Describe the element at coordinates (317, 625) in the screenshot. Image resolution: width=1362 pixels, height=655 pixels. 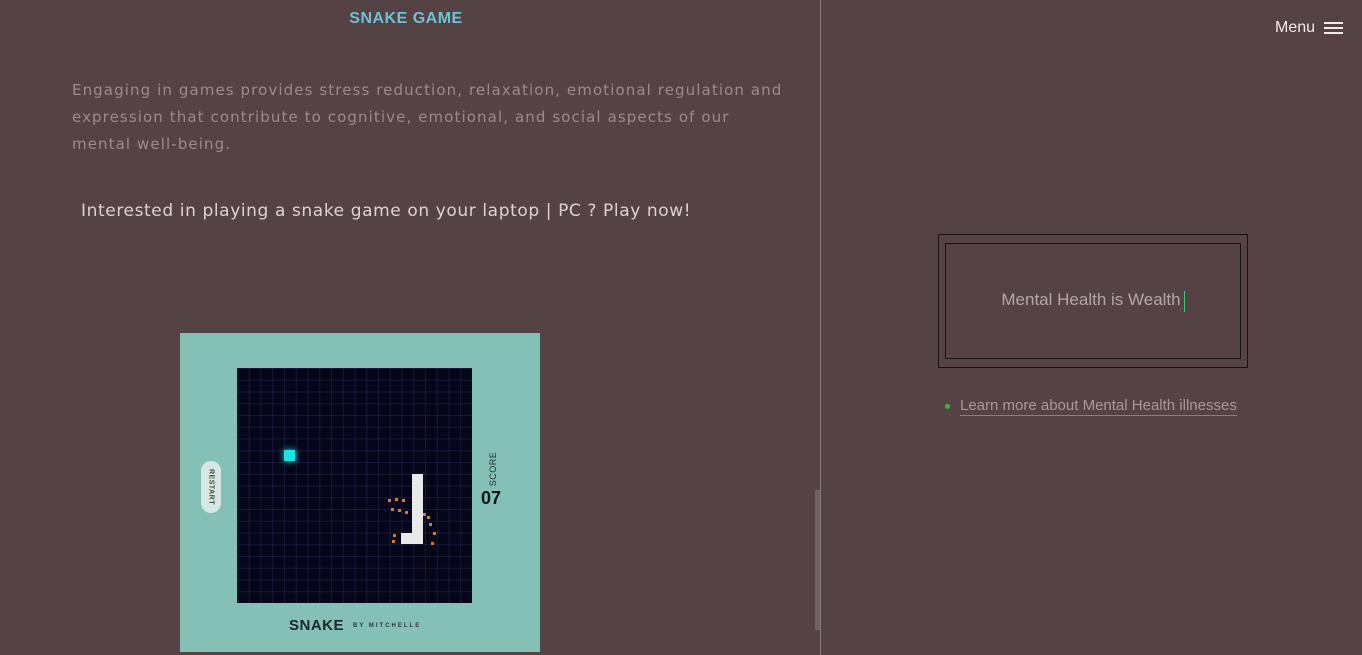
I see `game-name: SNAKE` at that location.